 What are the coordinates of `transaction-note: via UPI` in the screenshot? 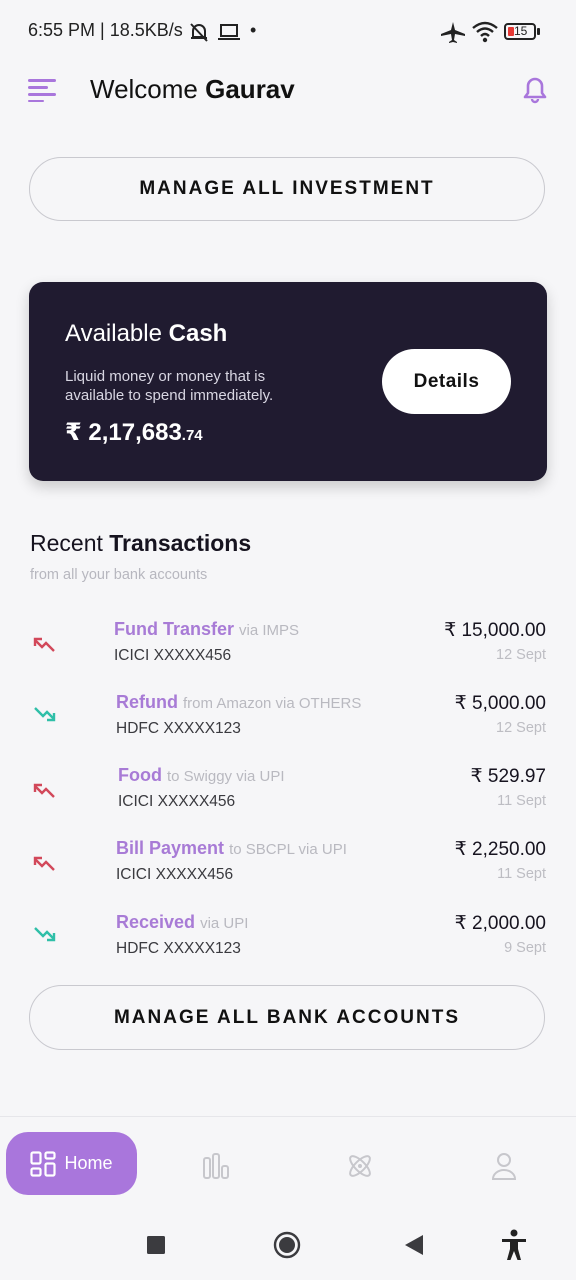 It's located at (224, 923).